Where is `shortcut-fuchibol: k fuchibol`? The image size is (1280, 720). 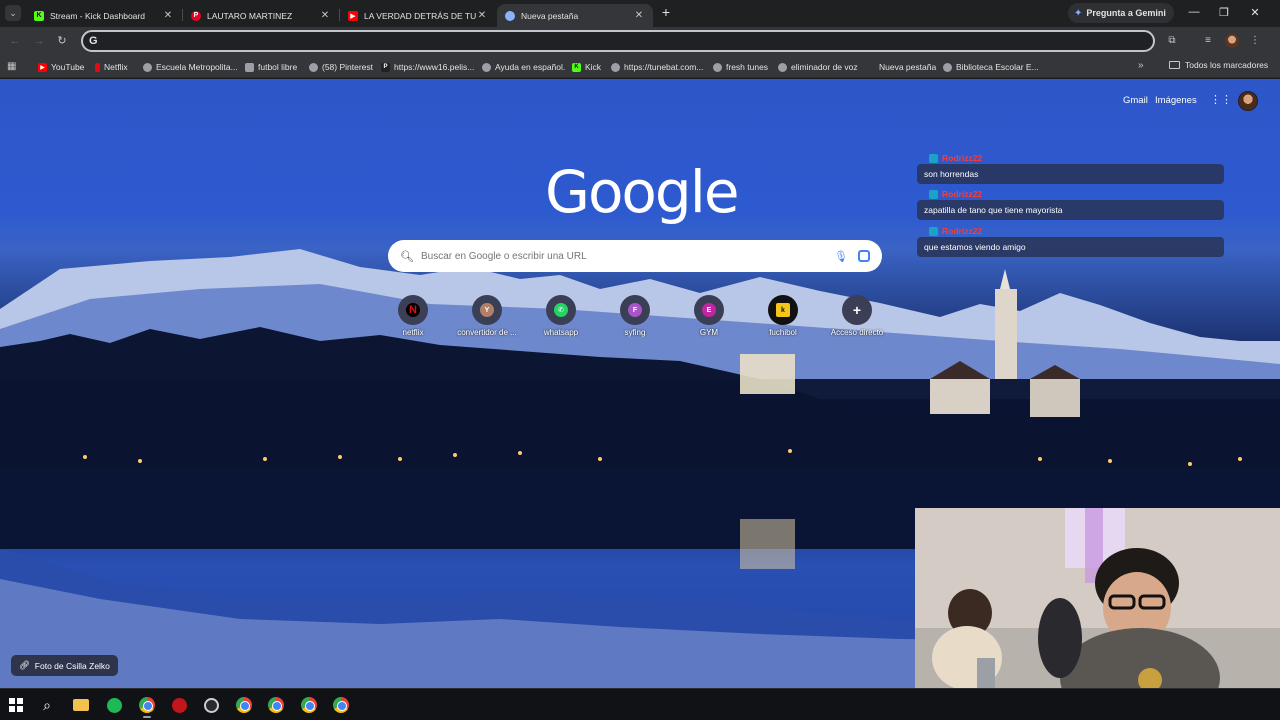
shortcut-fuchibol: k fuchibol is located at coordinates (783, 315).